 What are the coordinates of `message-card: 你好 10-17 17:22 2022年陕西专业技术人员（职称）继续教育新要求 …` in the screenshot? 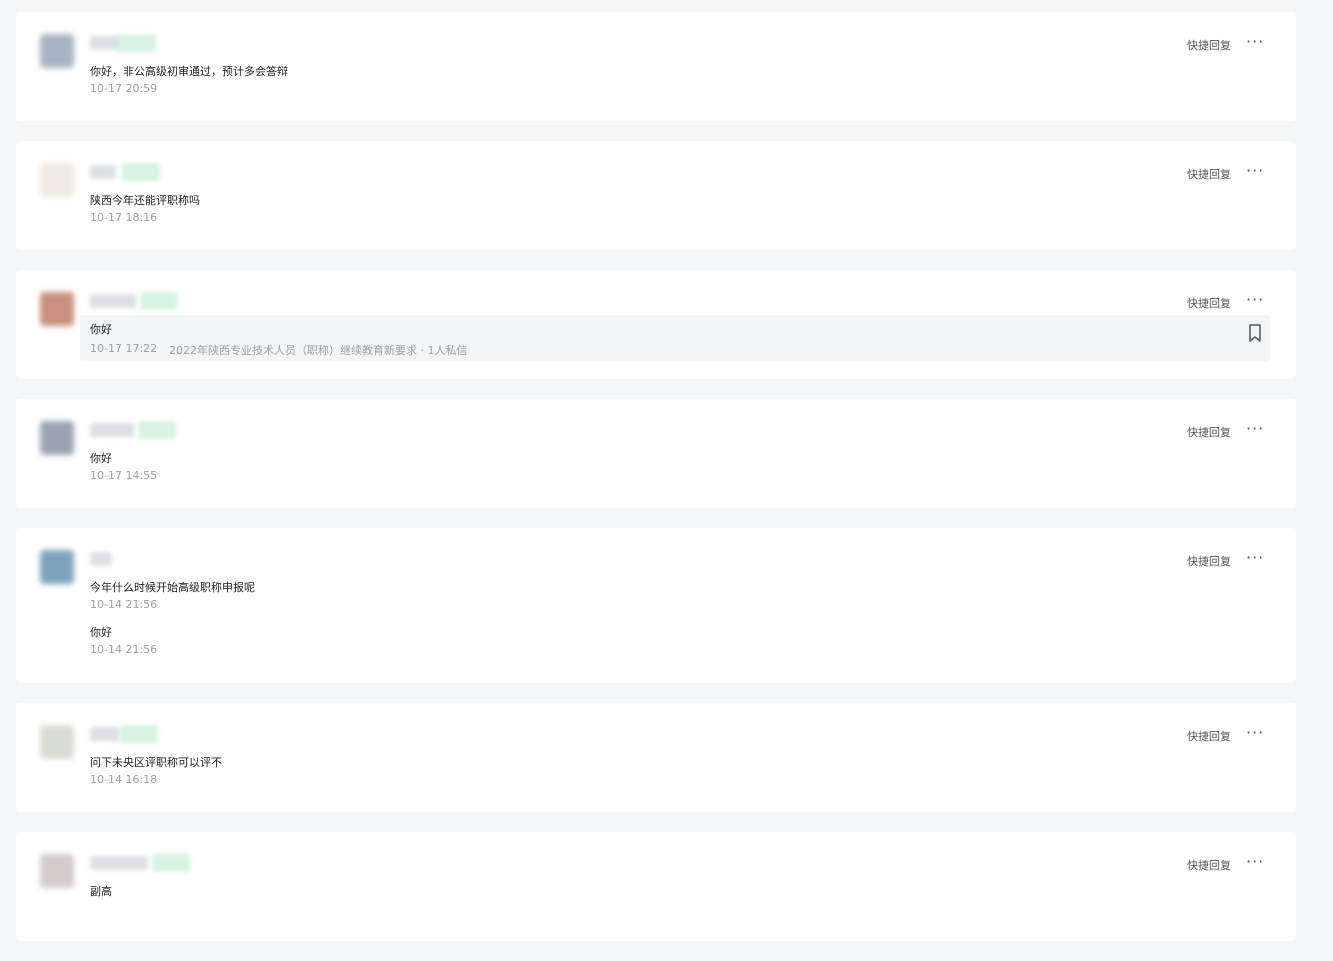 It's located at (656, 324).